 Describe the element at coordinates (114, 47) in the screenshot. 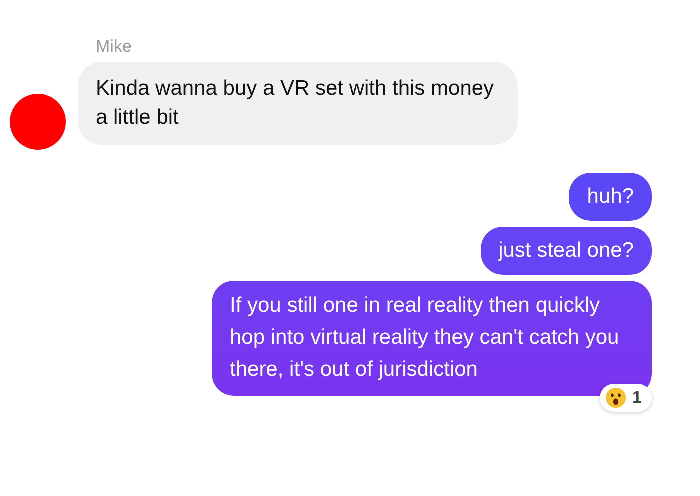

I see `sender-name: Mike` at that location.